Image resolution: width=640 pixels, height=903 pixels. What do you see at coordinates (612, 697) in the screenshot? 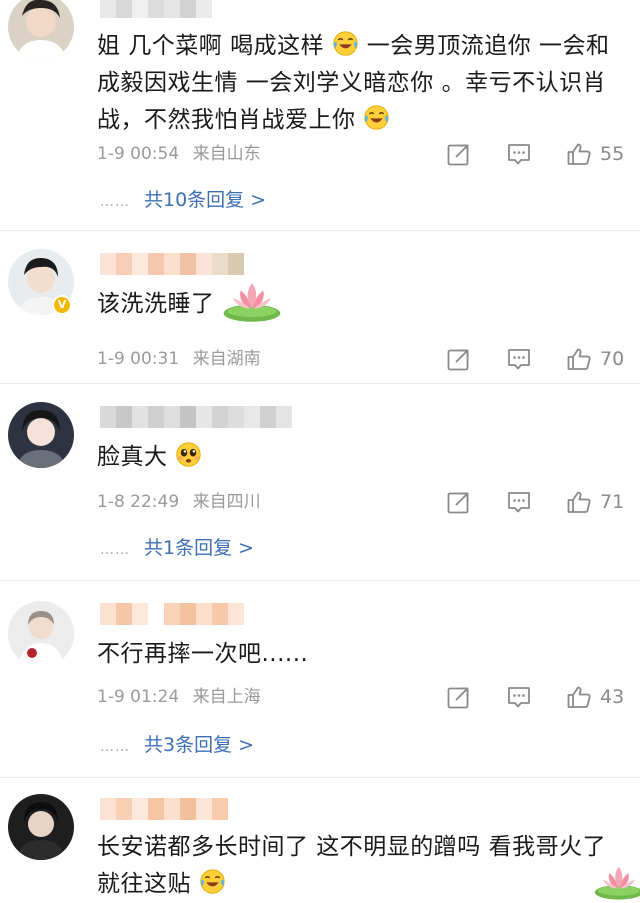
I see `like-count: 43` at bounding box center [612, 697].